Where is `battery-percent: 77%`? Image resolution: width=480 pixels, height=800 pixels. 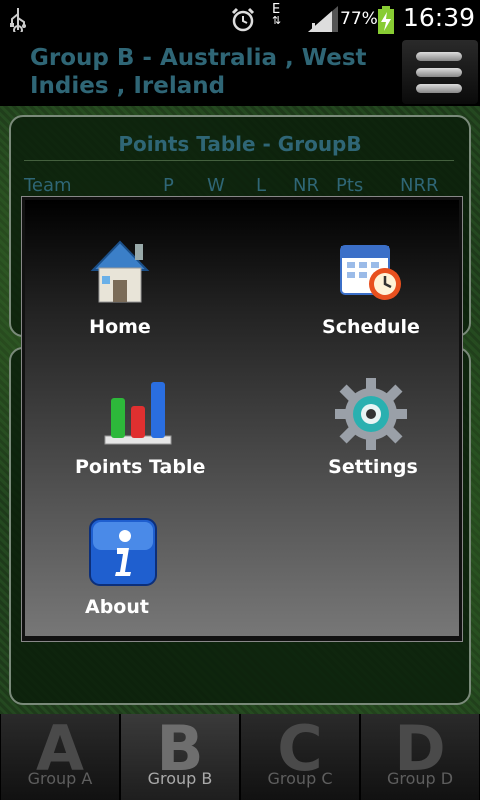
battery-percent: 77% is located at coordinates (359, 19).